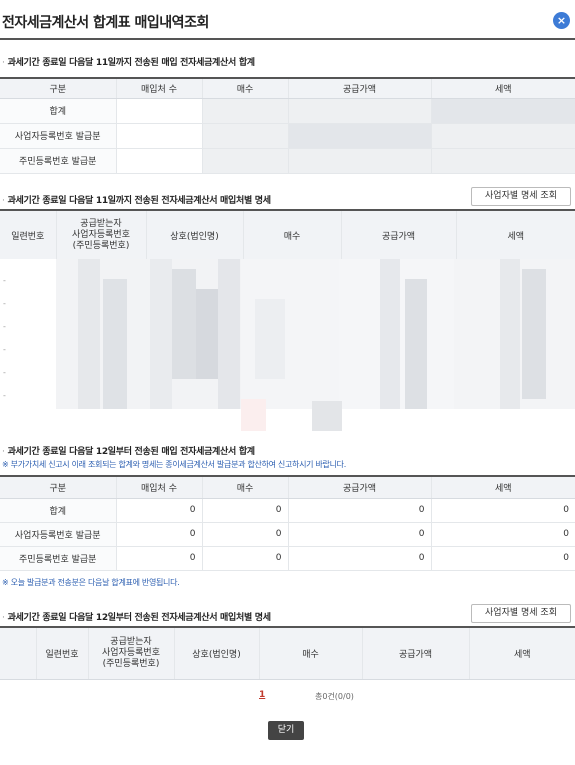 The height and width of the screenshot is (765, 575). What do you see at coordinates (128, 63) in the screenshot?
I see `section1-title: · 과세기간 종료일 다음달 11일까지 전송된 매입 전자세금계산서 합계` at bounding box center [128, 63].